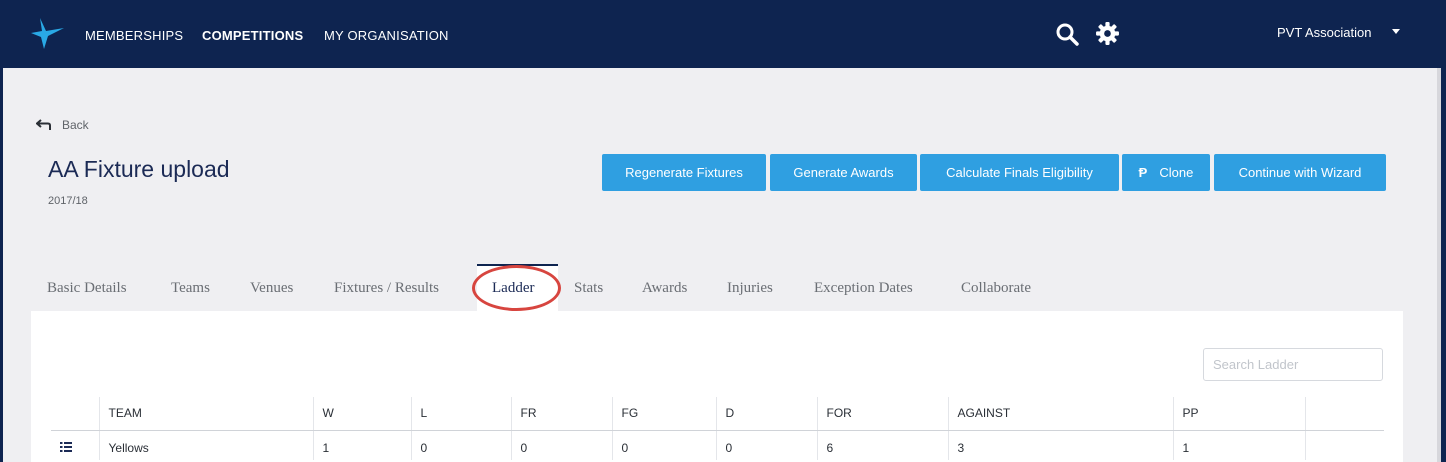  What do you see at coordinates (1067, 34) in the screenshot?
I see `search-icon` at bounding box center [1067, 34].